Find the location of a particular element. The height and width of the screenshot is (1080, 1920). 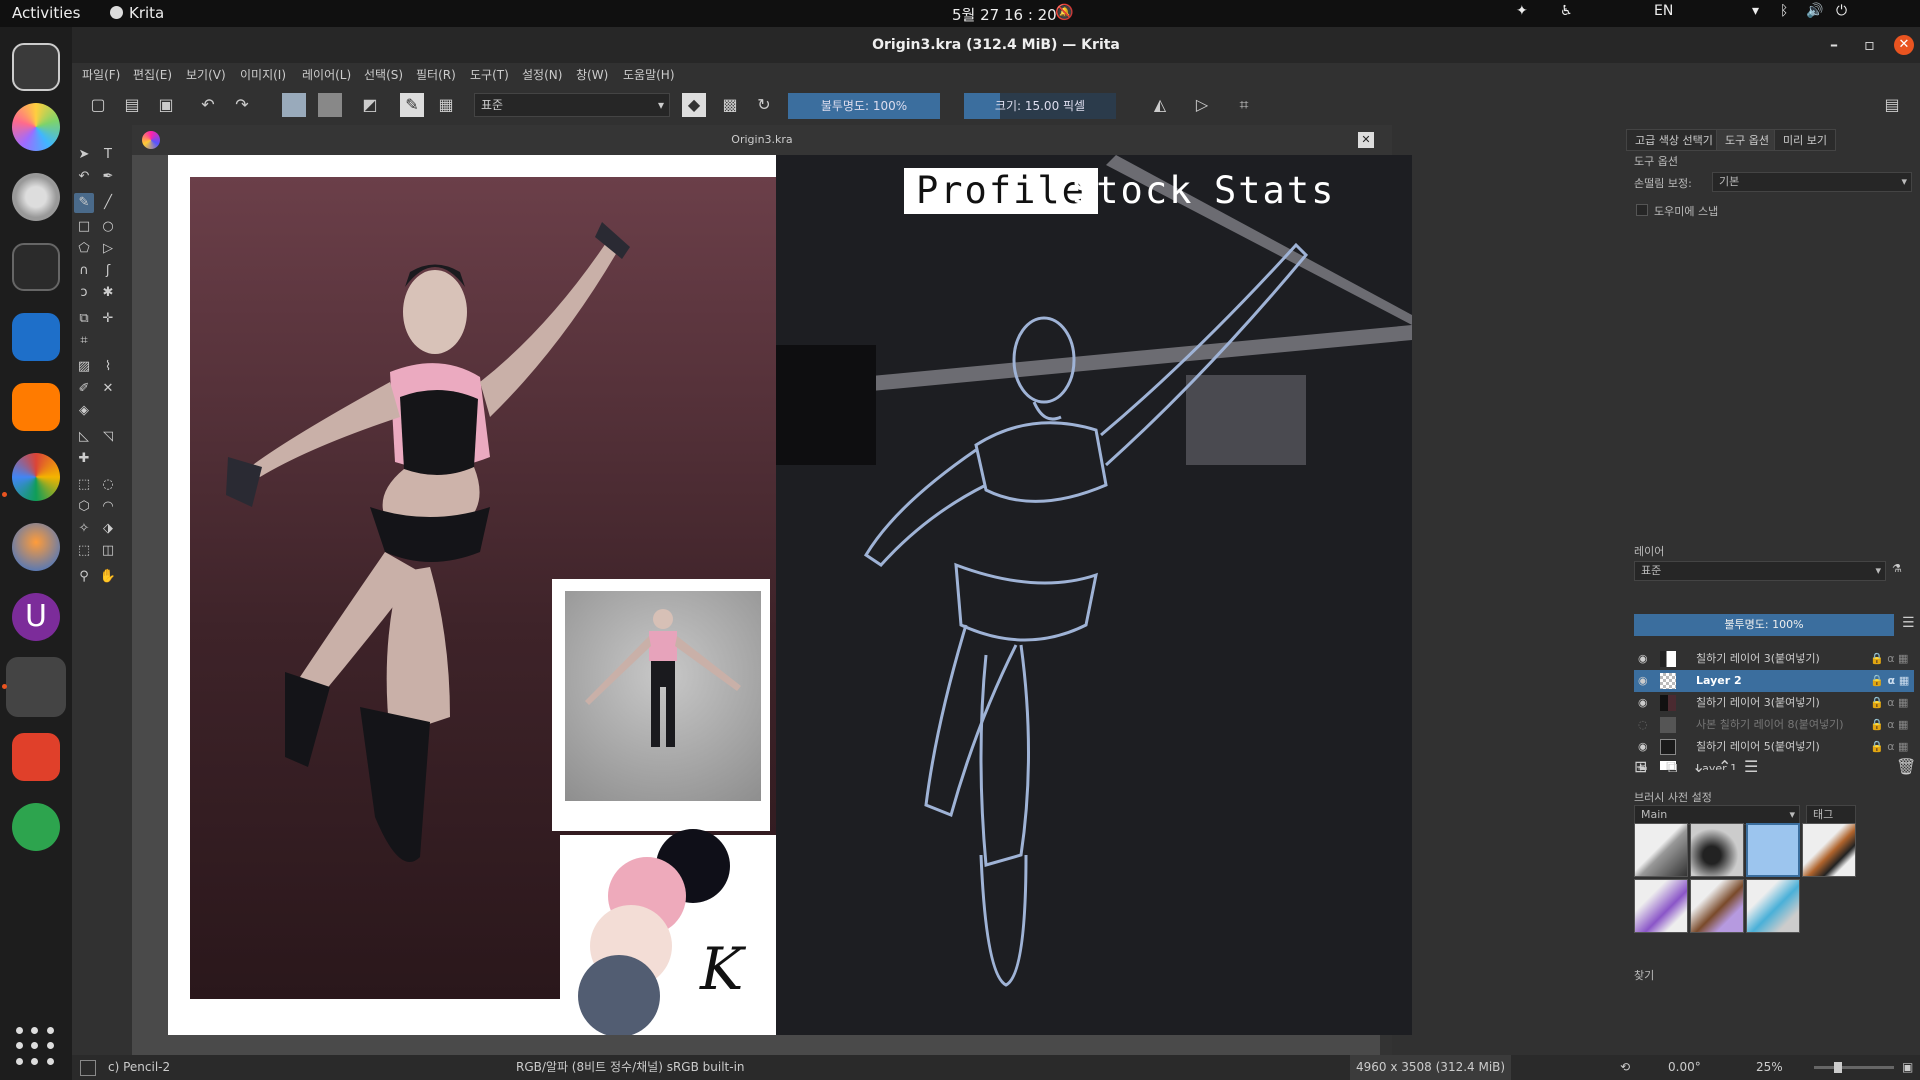

ellipse-select-icon: ◌ is located at coordinates (108, 485).